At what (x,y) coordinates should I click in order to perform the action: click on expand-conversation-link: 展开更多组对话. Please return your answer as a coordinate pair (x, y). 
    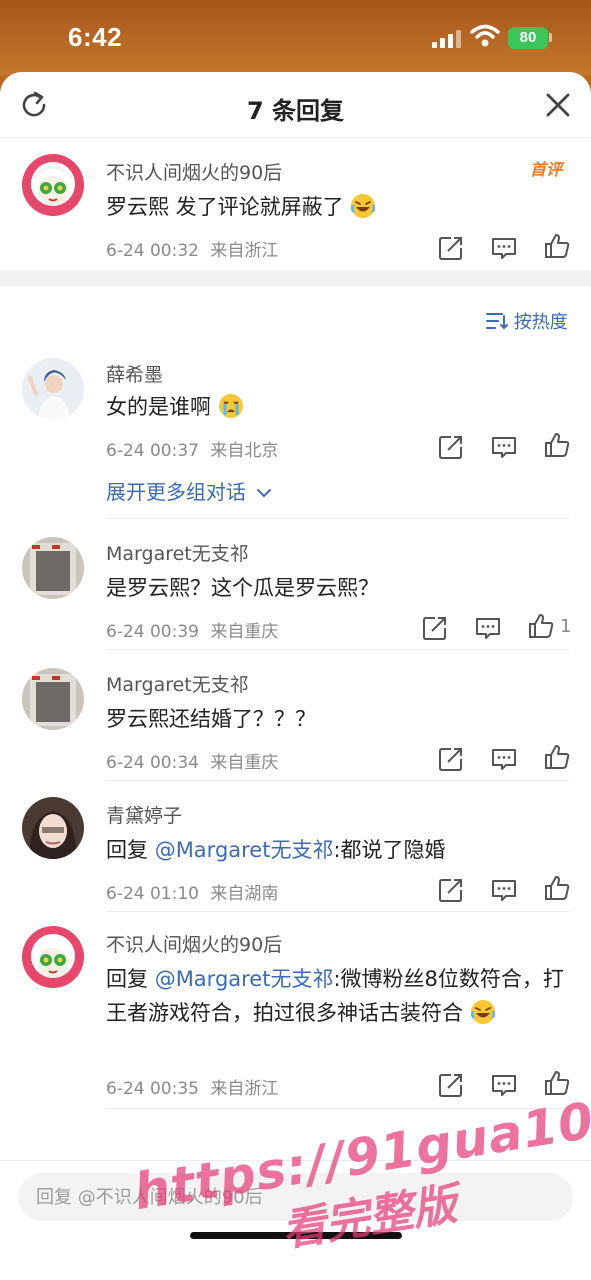
    Looking at the image, I should click on (189, 490).